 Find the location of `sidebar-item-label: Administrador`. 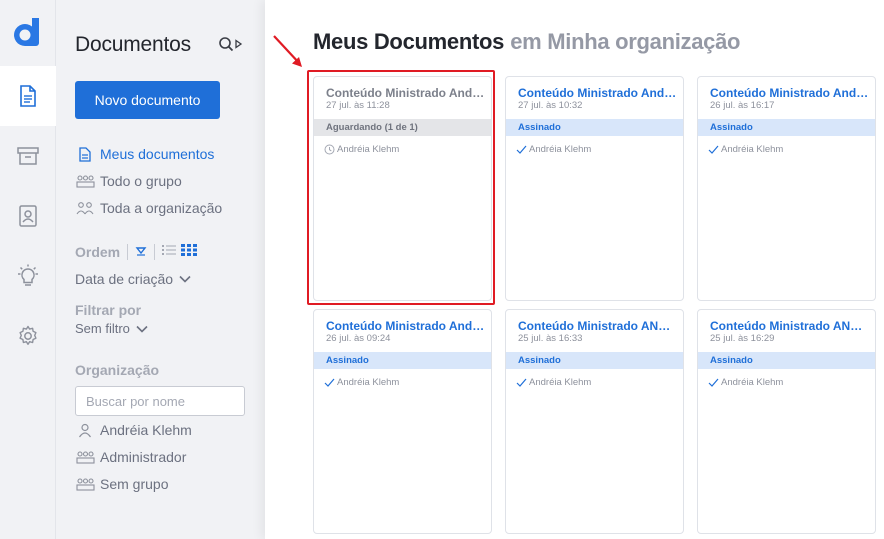

sidebar-item-label: Administrador is located at coordinates (143, 457).